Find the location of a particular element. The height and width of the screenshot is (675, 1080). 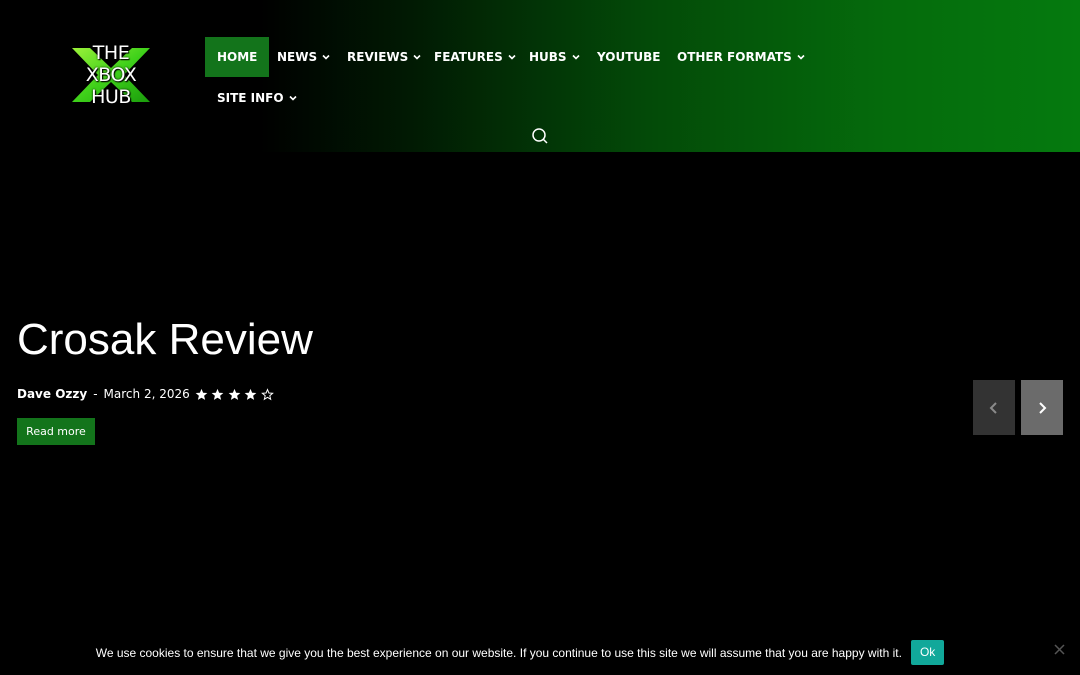

nav-item-label: NEWS is located at coordinates (297, 57).